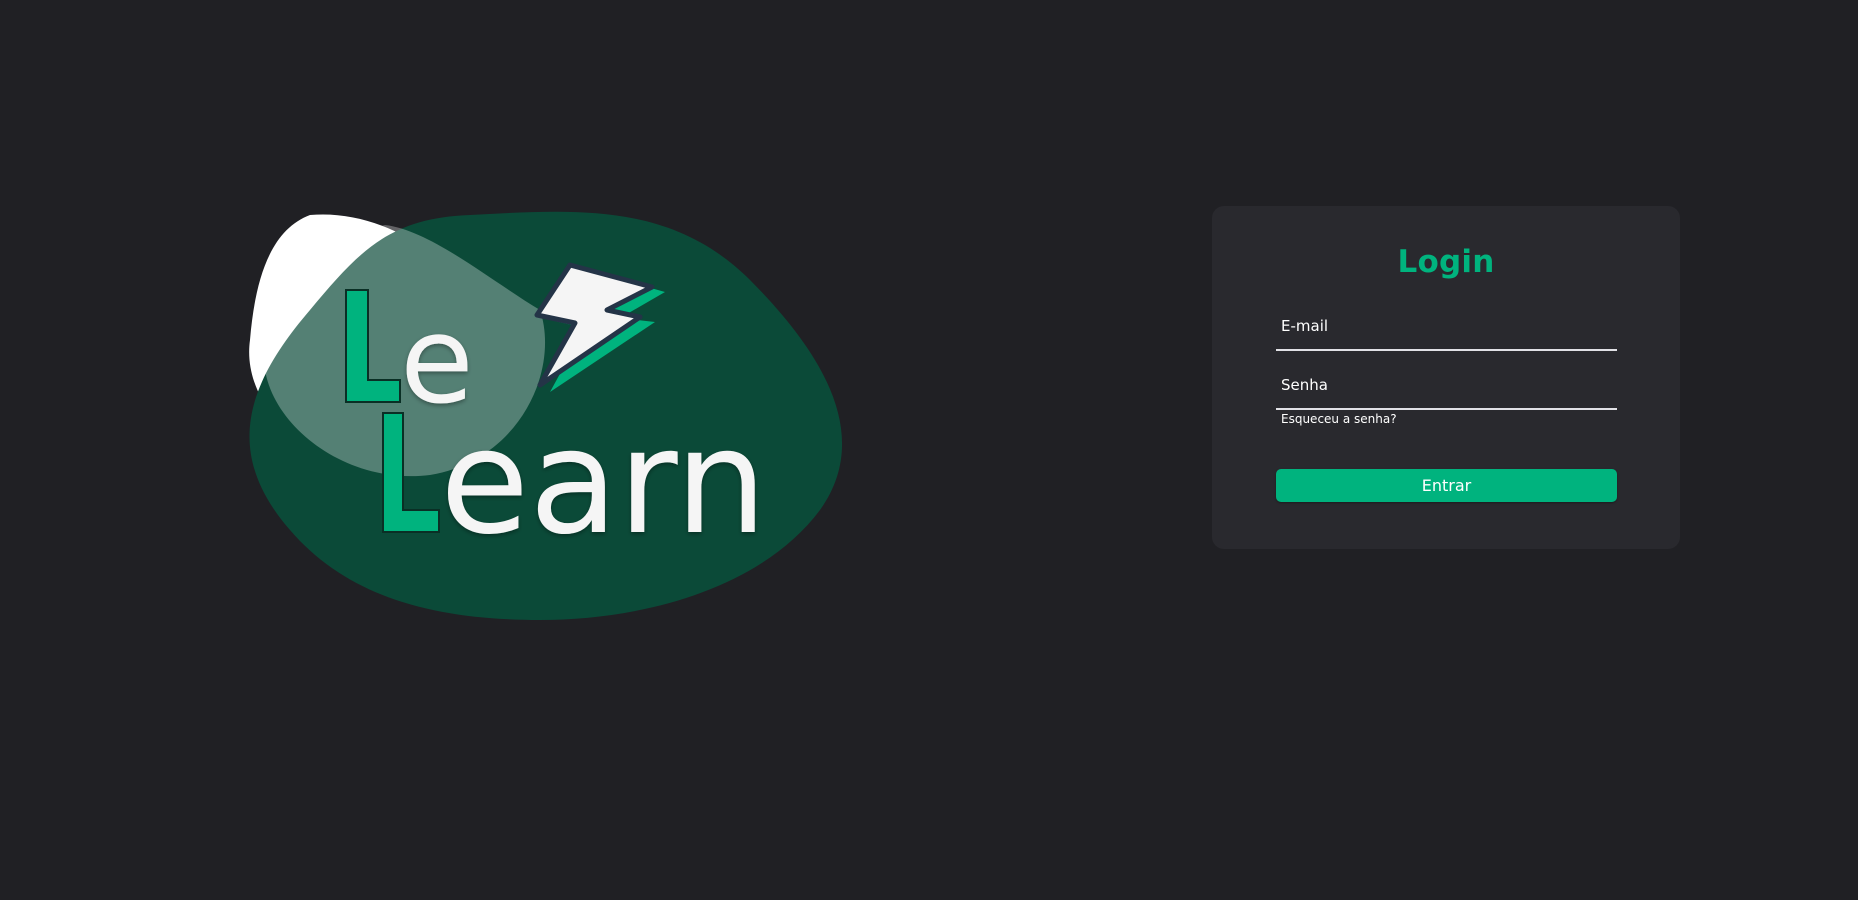 The image size is (1858, 900). I want to click on email-field, so click(1446, 327).